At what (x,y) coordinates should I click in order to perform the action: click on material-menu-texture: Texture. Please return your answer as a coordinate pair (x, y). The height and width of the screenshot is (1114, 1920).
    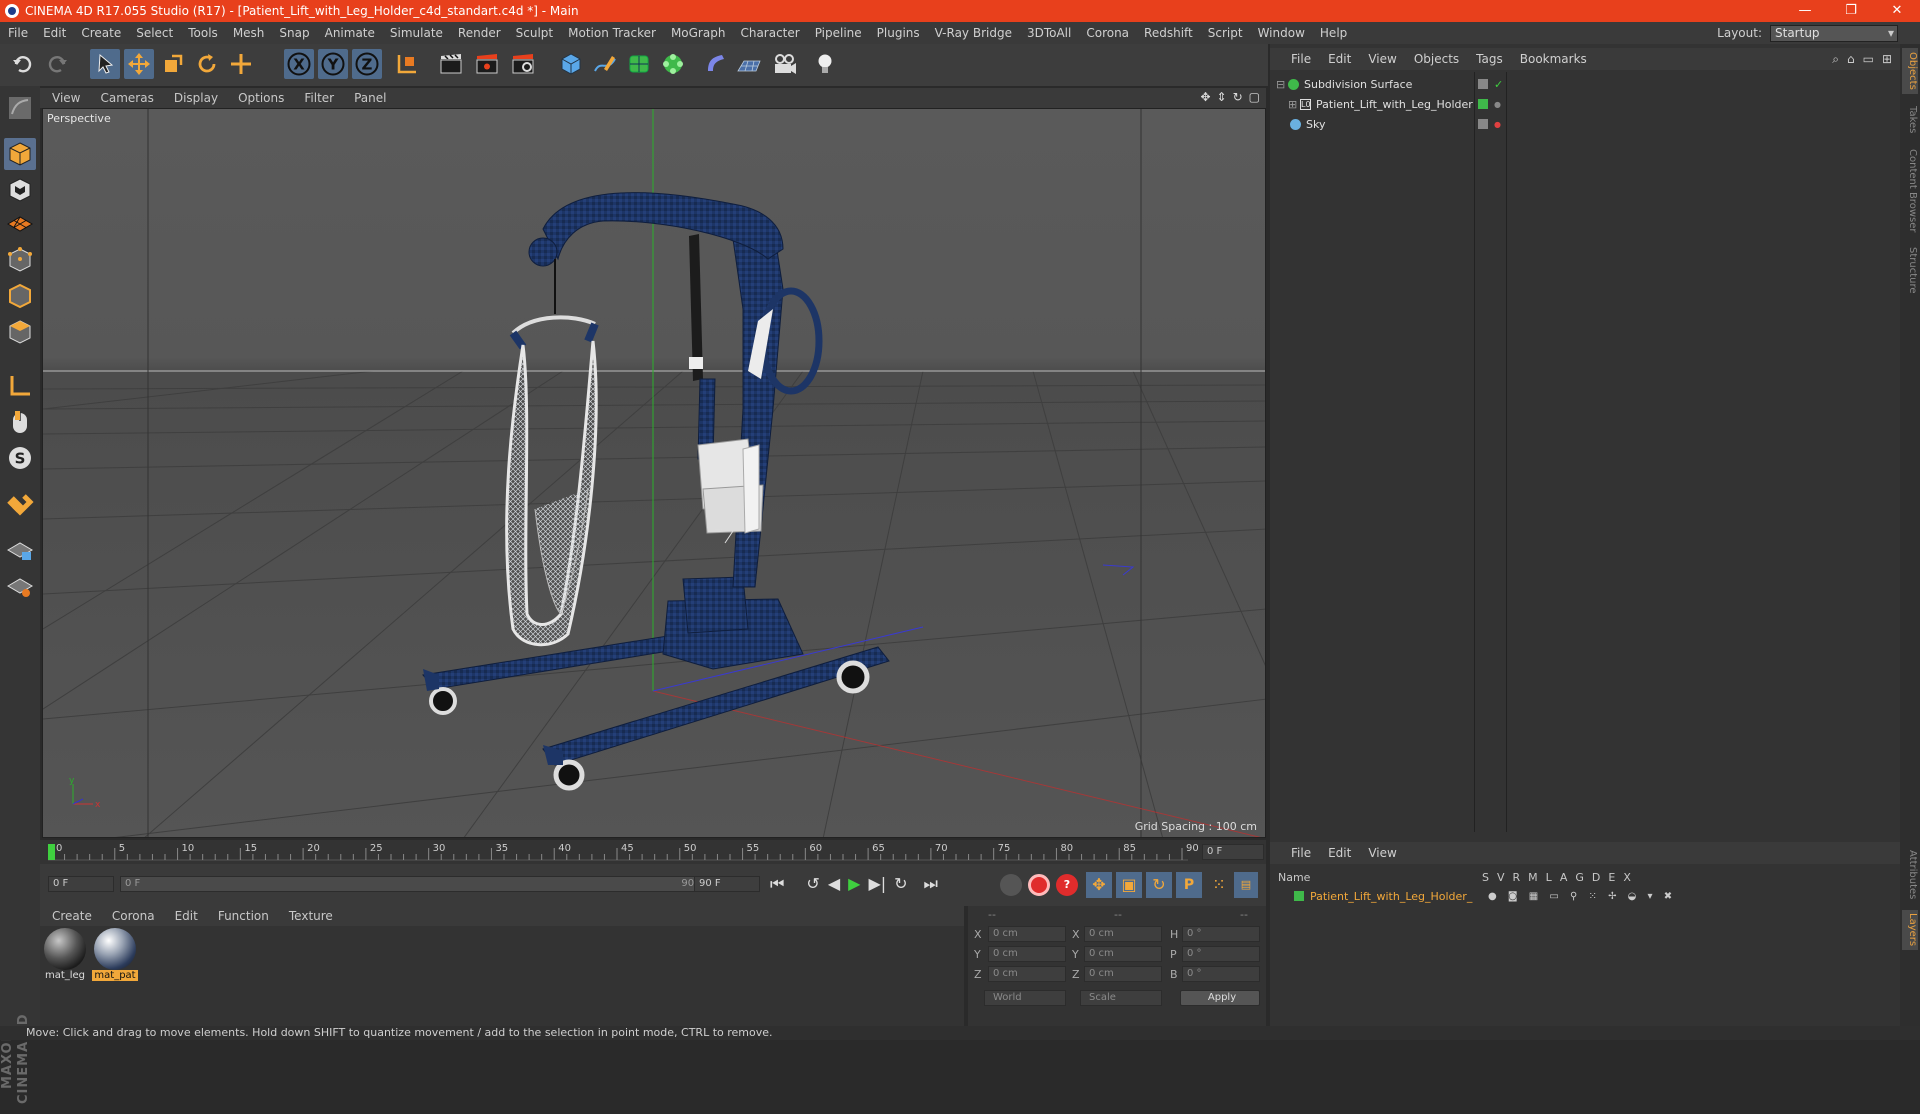
    Looking at the image, I should click on (309, 916).